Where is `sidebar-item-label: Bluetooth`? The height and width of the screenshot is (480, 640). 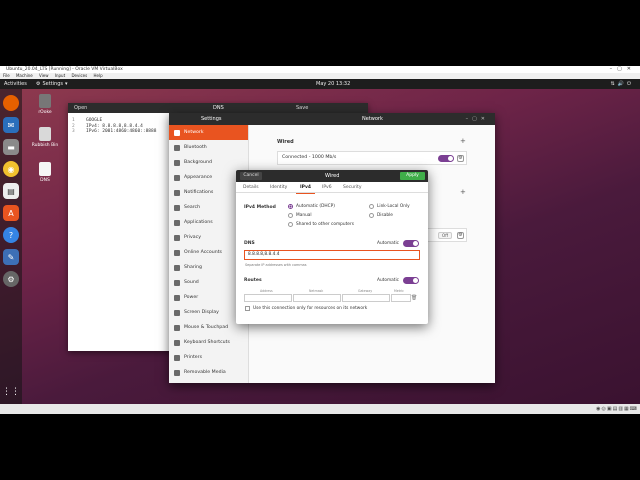 sidebar-item-label: Bluetooth is located at coordinates (195, 147).